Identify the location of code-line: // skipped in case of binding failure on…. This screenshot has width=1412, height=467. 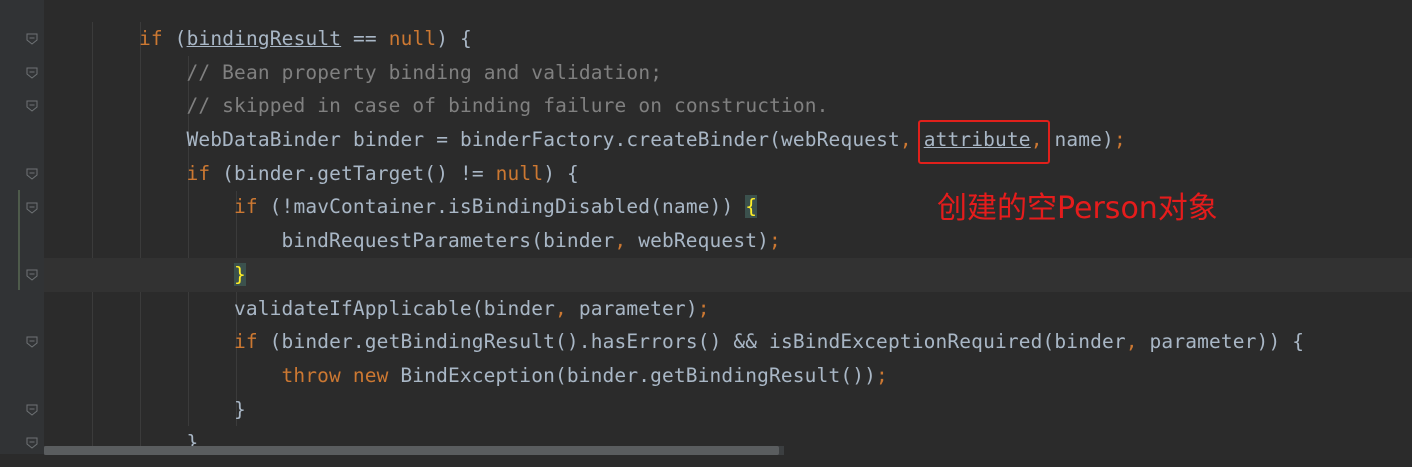
(728, 106).